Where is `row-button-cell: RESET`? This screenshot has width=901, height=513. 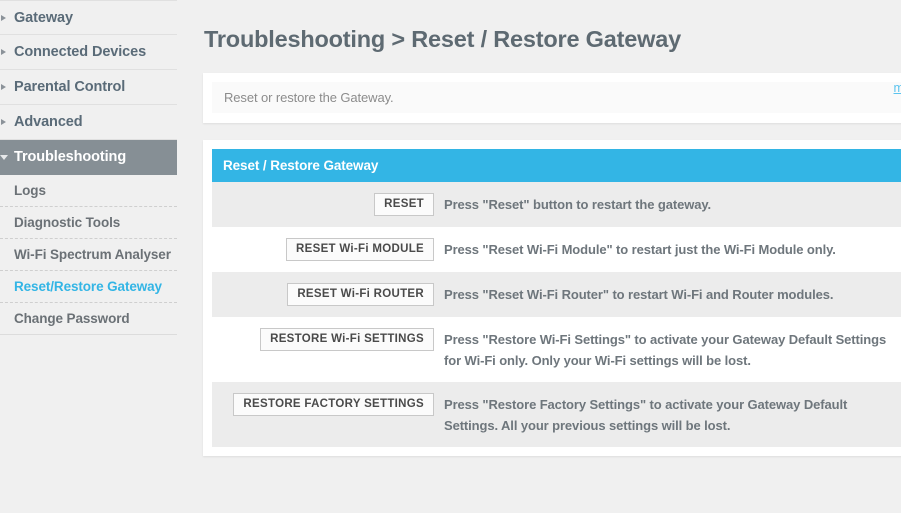 row-button-cell: RESET is located at coordinates (328, 204).